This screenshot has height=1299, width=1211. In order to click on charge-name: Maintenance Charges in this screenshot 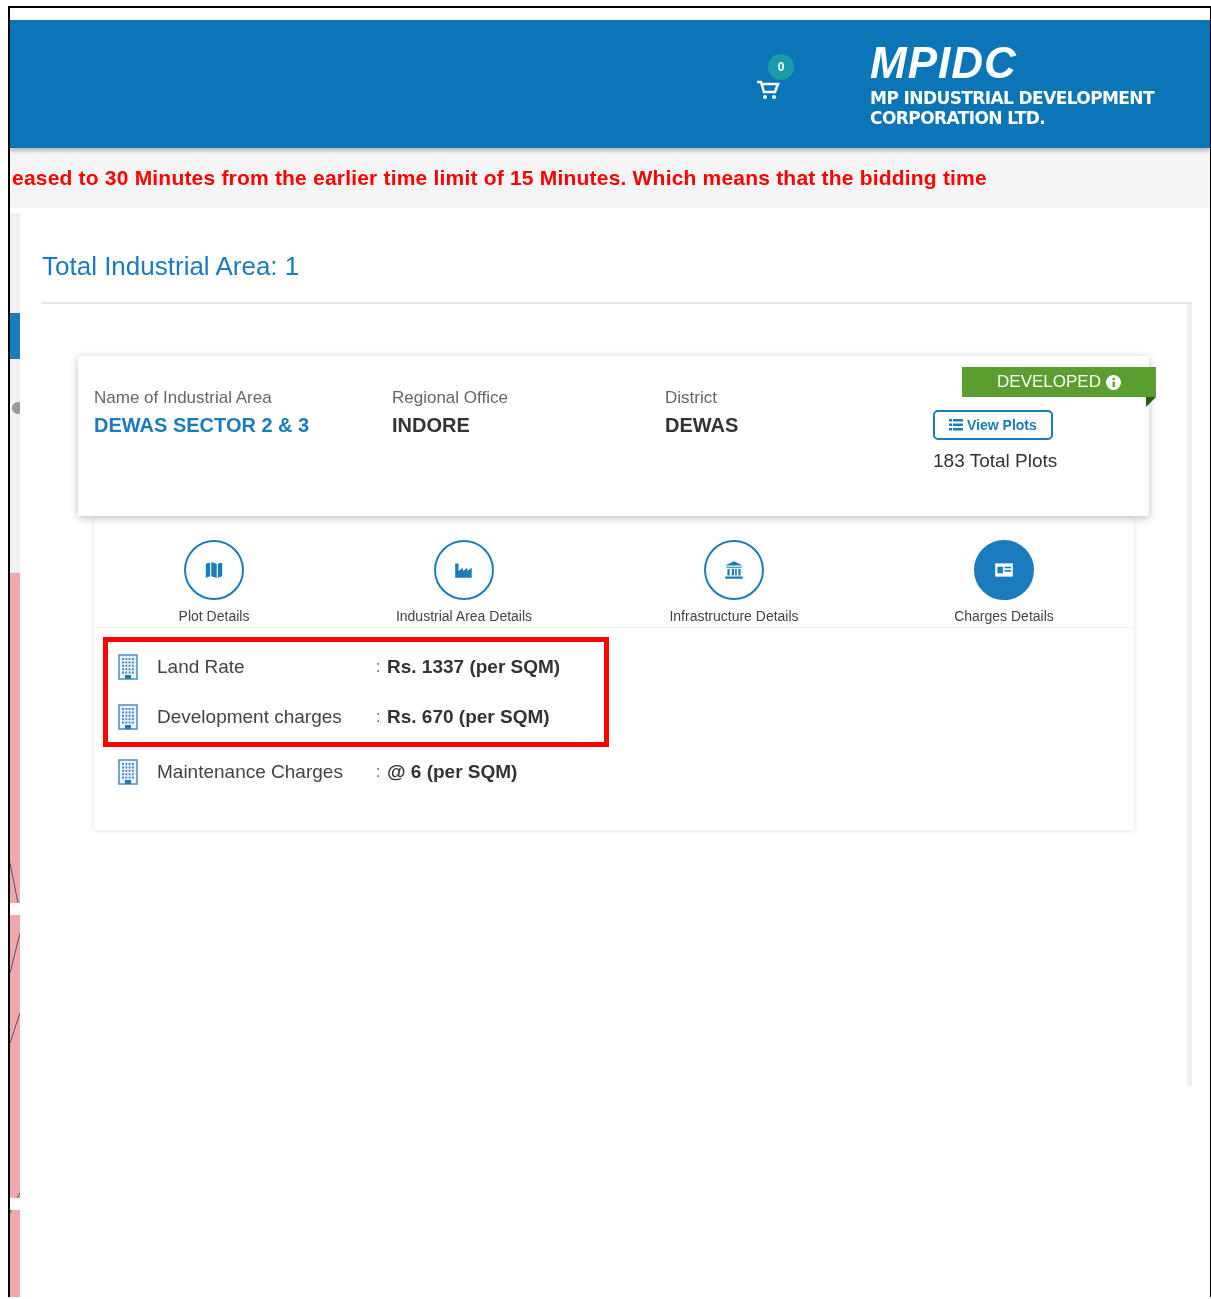, I will do `click(250, 772)`.